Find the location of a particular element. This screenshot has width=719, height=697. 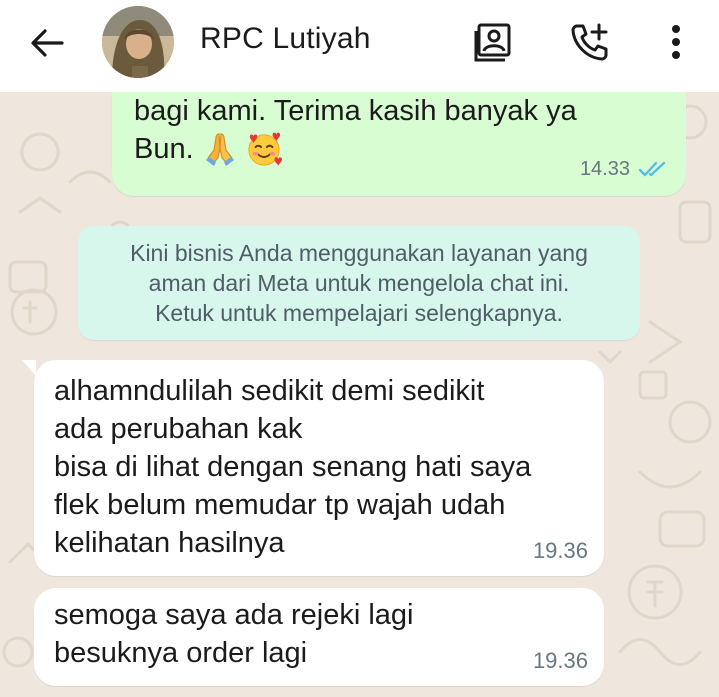

back-button is located at coordinates (47, 43).